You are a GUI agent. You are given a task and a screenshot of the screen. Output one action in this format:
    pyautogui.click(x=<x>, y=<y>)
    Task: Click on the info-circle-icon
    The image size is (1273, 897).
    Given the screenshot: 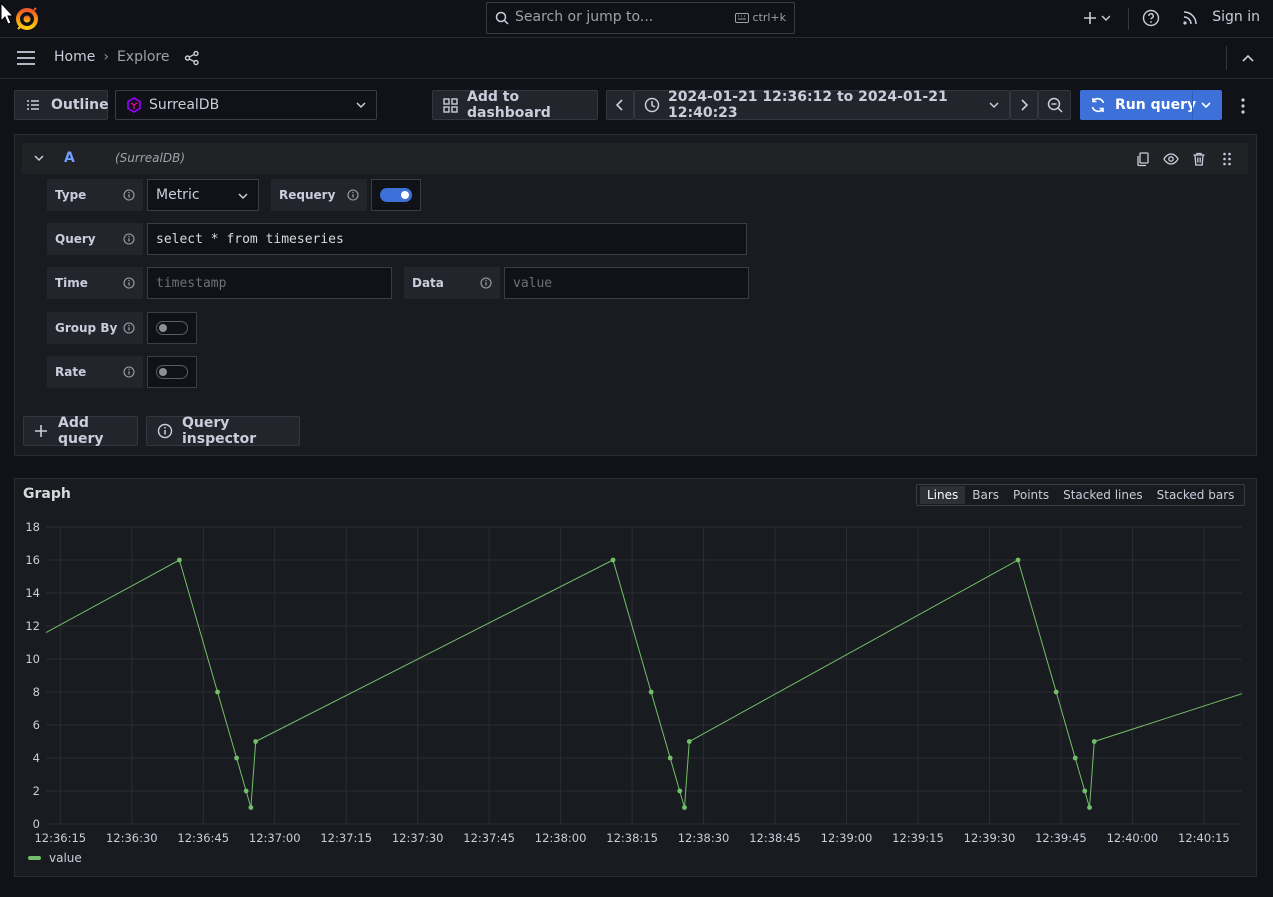 What is the action you would take?
    pyautogui.click(x=165, y=431)
    